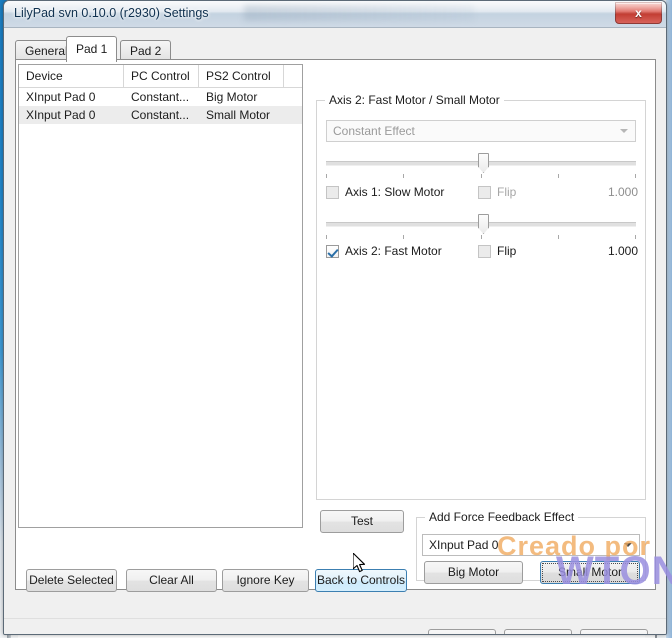  Describe the element at coordinates (241, 76) in the screenshot. I see `column-header-ps2-control: PS2 Control` at that location.